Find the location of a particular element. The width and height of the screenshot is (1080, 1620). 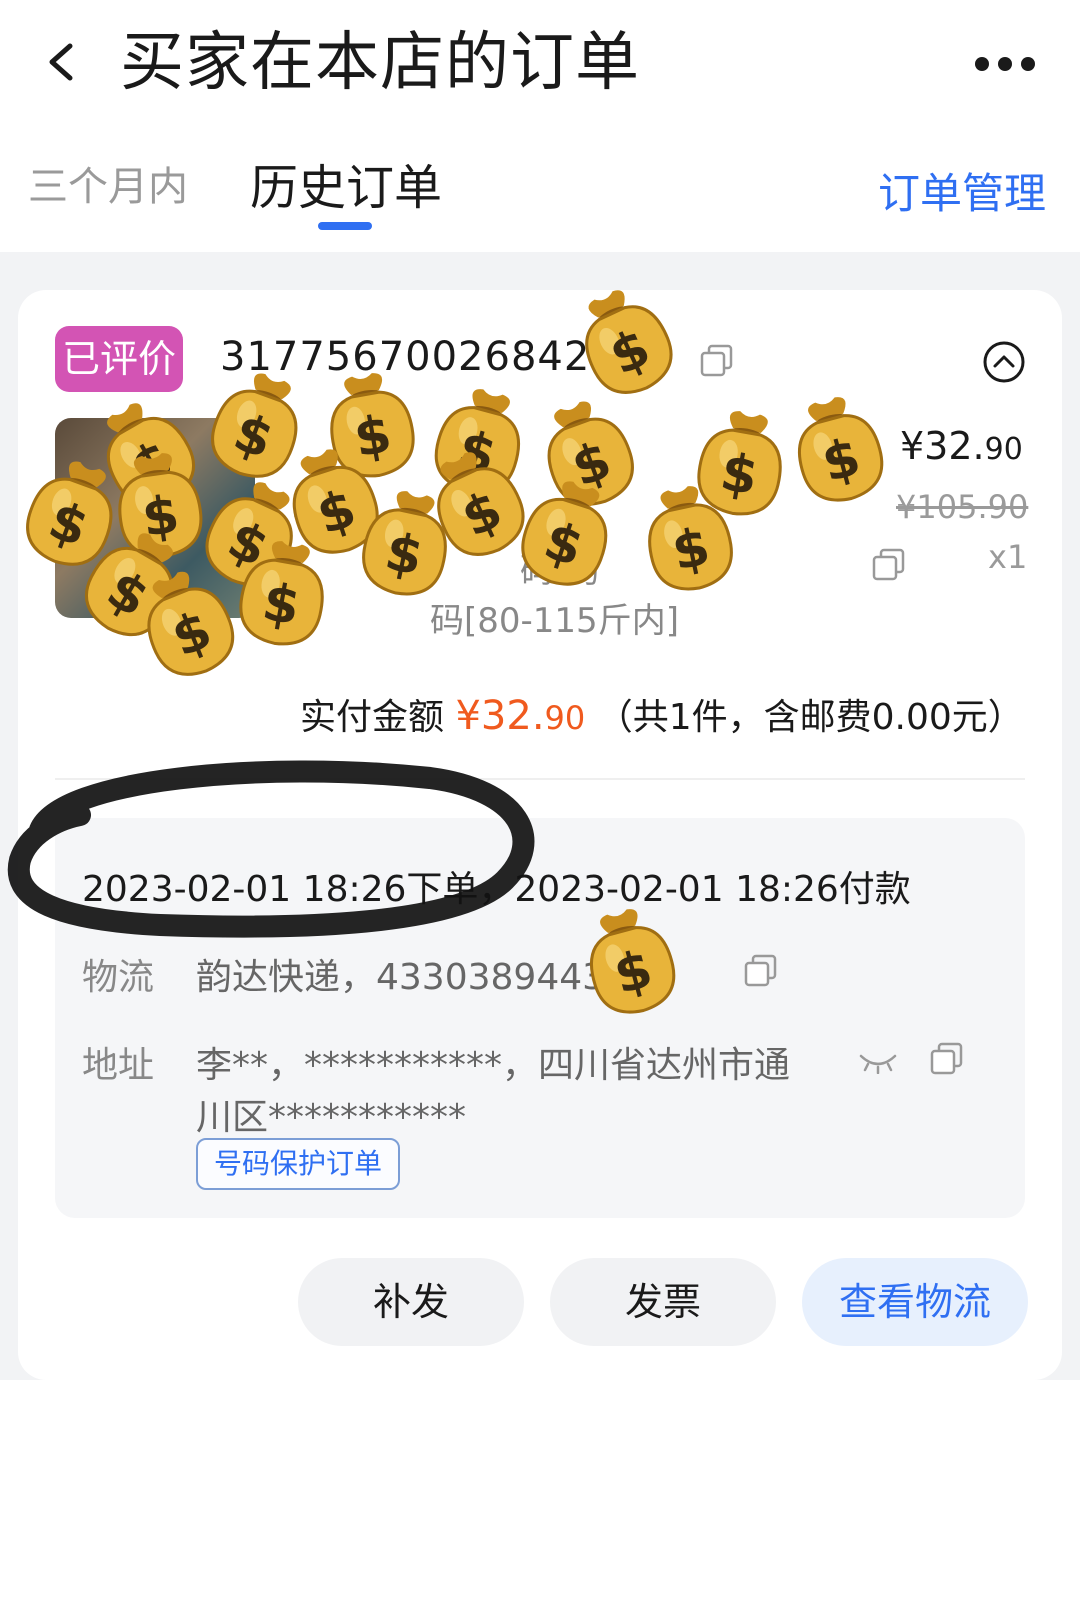

tab-three-months: 三个月内 is located at coordinates (108, 183).